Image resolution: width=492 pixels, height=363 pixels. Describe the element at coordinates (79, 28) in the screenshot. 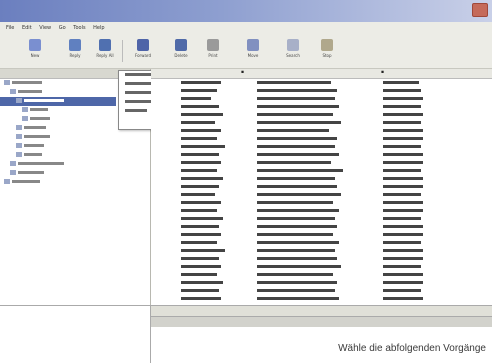

I see `menu-tools: Tools` at that location.